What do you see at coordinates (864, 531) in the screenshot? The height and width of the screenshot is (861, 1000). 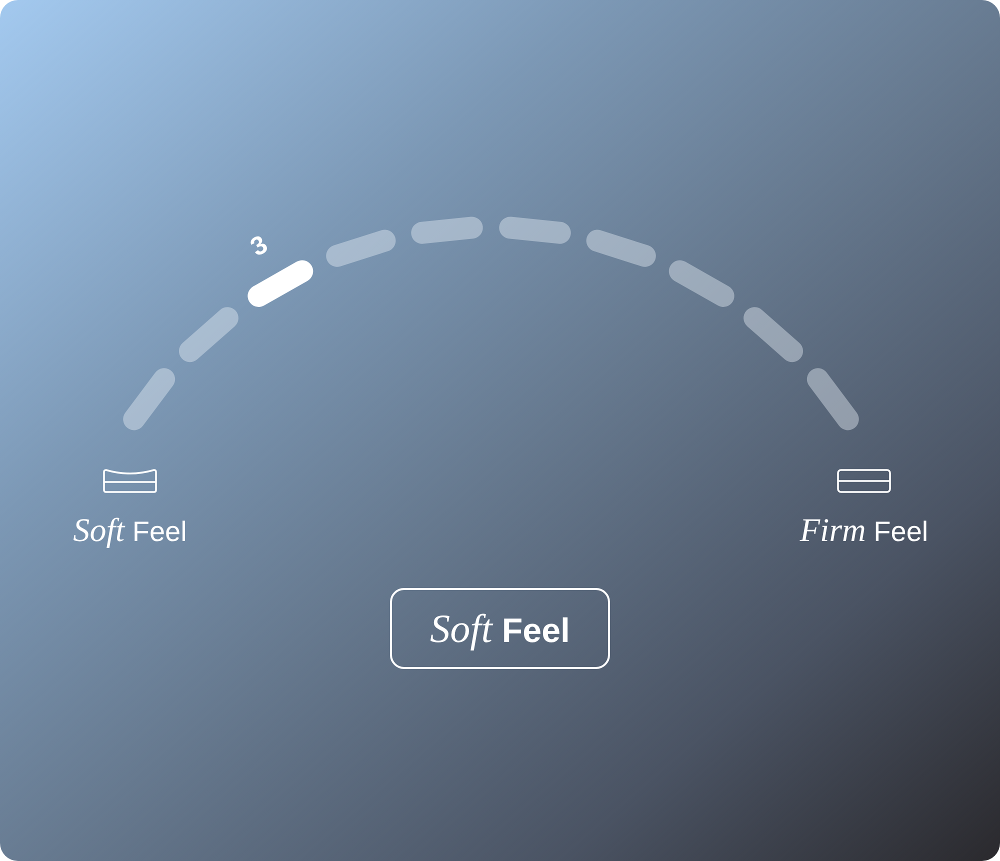 I see `end-label: Firm Feel` at bounding box center [864, 531].